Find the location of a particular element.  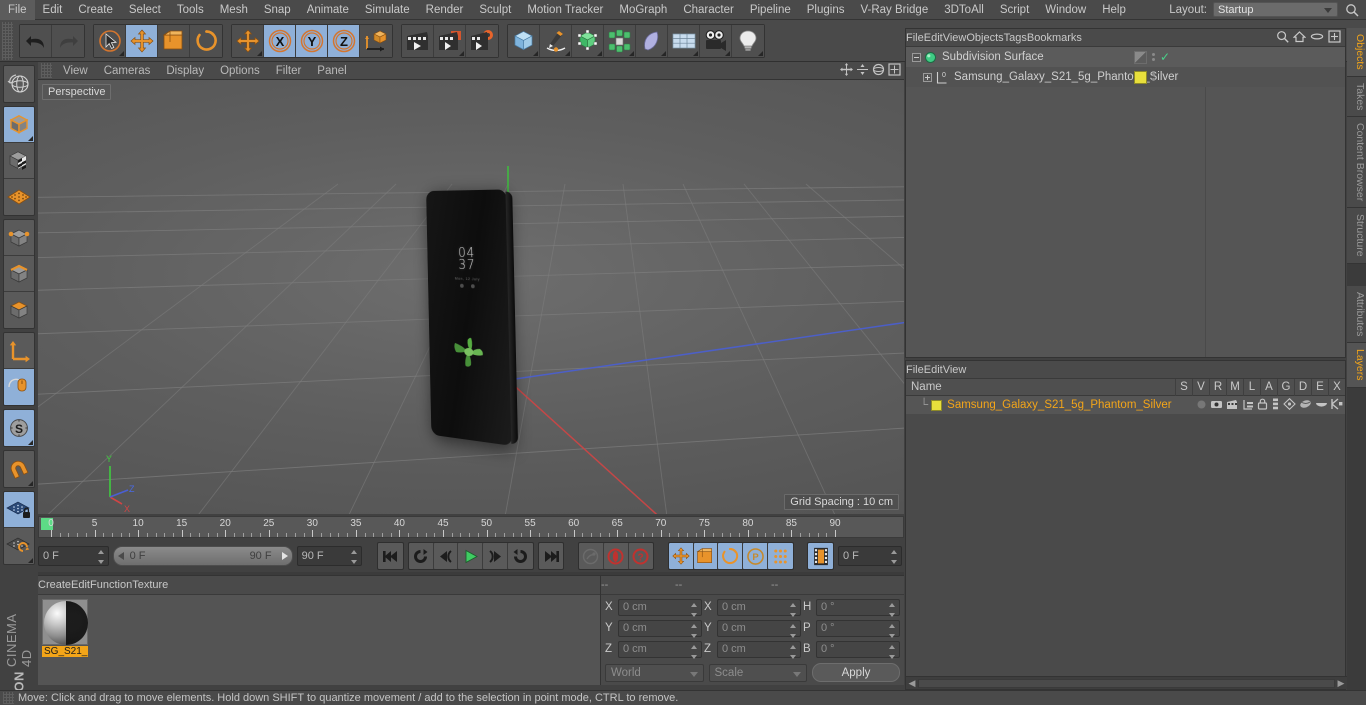

lock-icon is located at coordinates (1262, 405).